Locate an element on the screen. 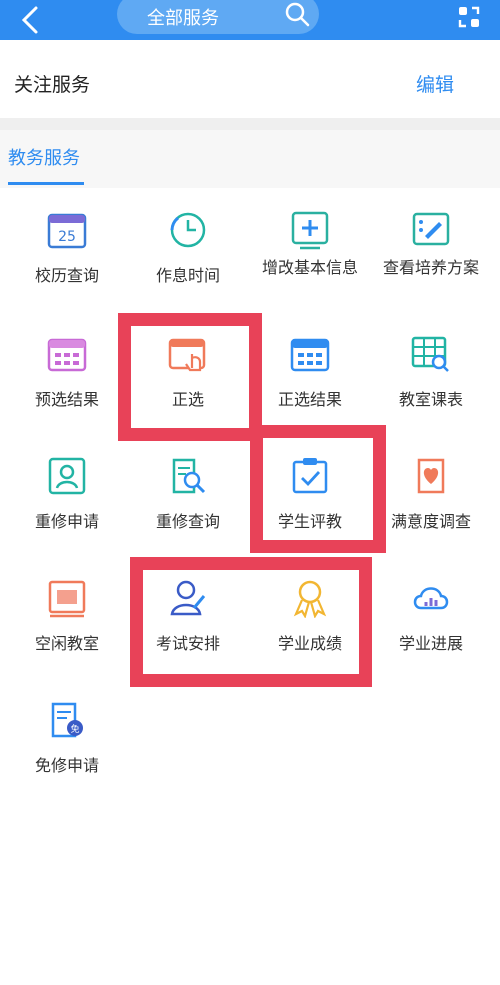  user-card-icon is located at coordinates (67, 476).